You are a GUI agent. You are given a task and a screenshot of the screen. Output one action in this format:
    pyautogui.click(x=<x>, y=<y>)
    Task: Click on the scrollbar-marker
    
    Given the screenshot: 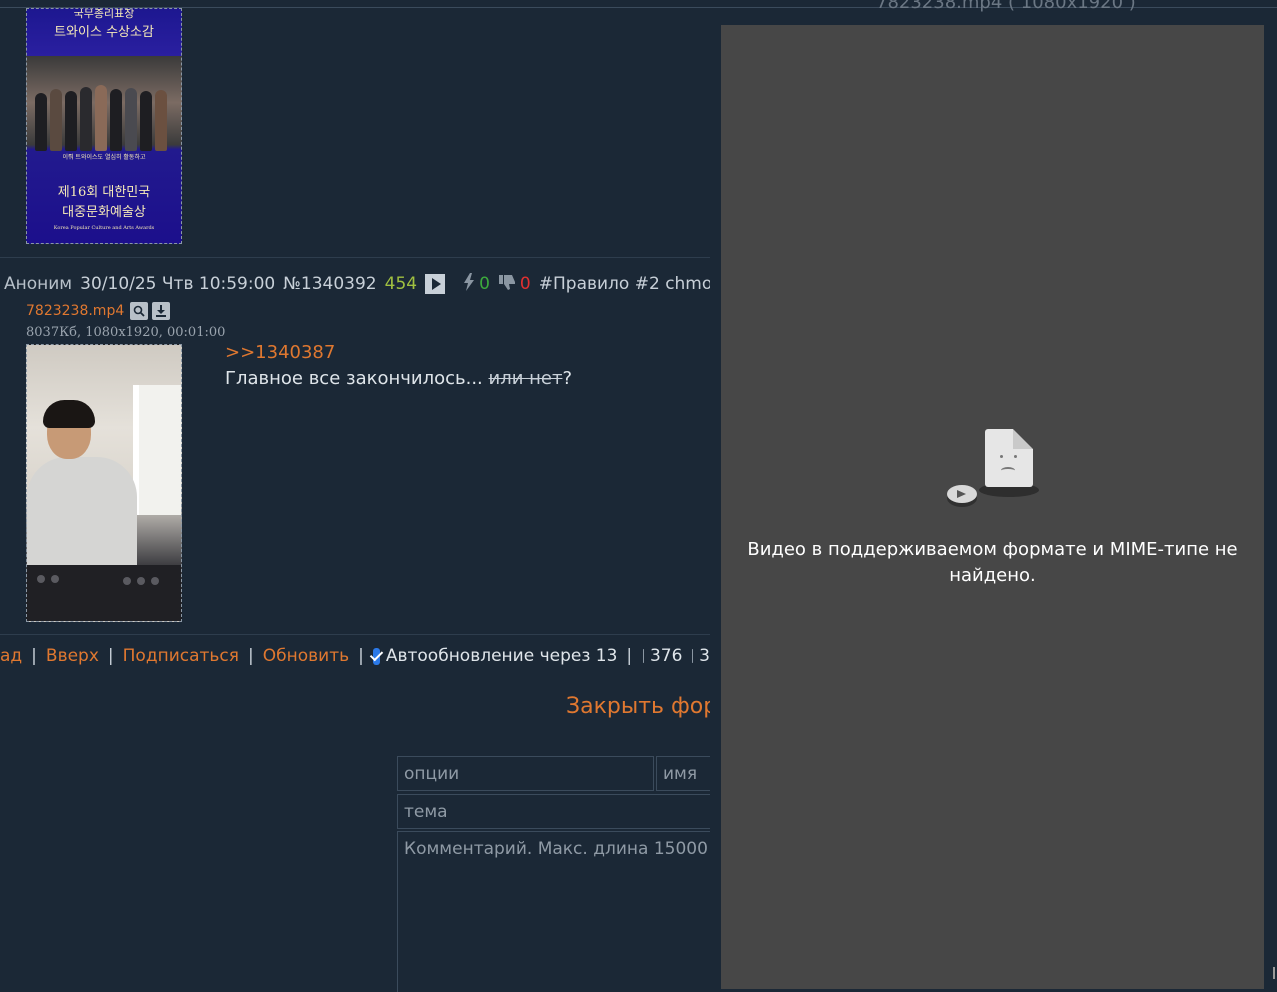 What is the action you would take?
    pyautogui.click(x=1274, y=973)
    